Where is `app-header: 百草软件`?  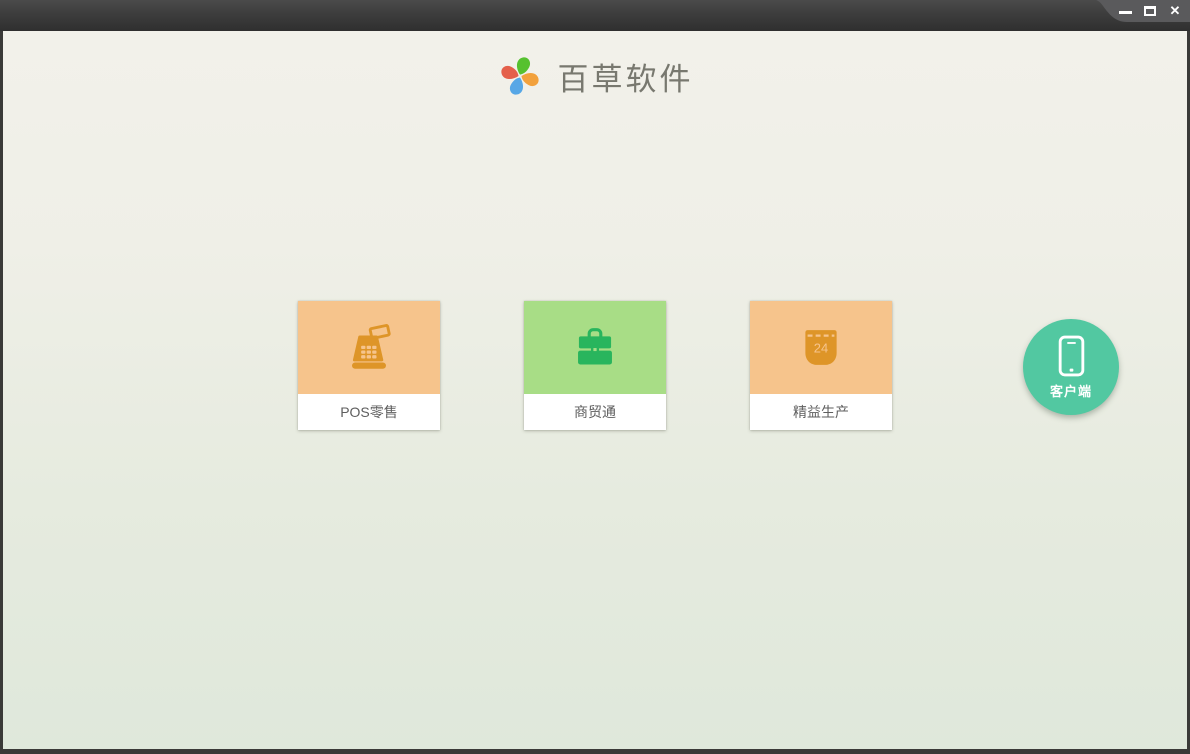
app-header: 百草软件 is located at coordinates (595, 76).